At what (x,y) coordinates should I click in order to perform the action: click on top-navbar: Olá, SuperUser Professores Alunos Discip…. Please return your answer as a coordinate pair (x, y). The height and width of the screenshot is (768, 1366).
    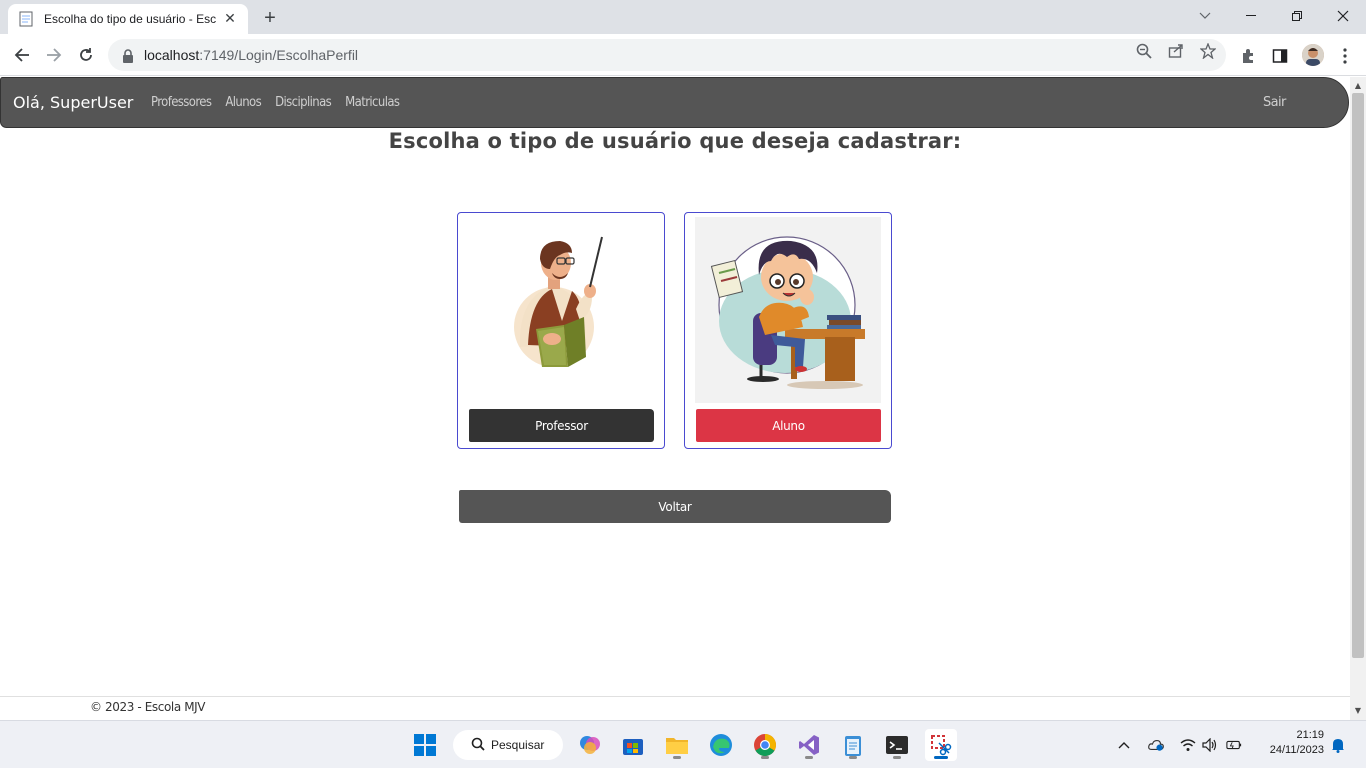
    Looking at the image, I should click on (674, 102).